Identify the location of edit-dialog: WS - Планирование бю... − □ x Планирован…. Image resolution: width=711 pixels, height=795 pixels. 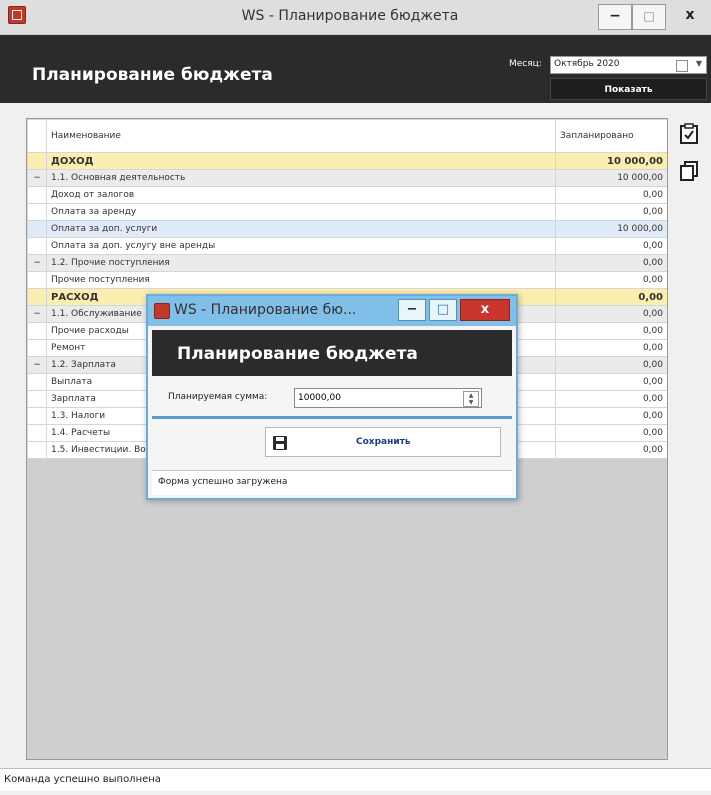
(332, 397).